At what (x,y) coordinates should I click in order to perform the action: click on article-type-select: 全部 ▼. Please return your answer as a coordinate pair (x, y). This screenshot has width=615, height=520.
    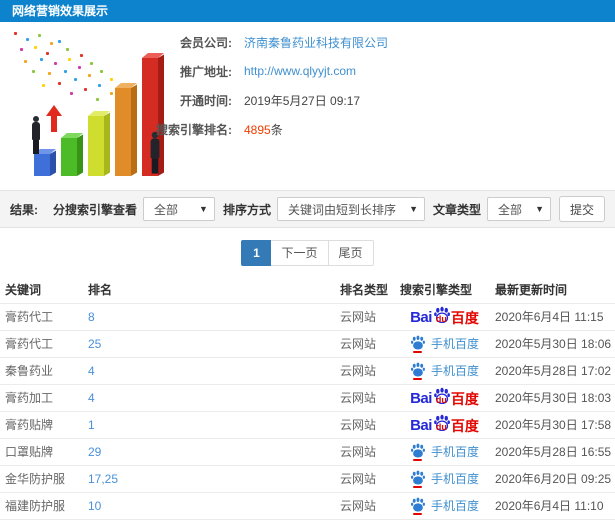
    Looking at the image, I should click on (519, 209).